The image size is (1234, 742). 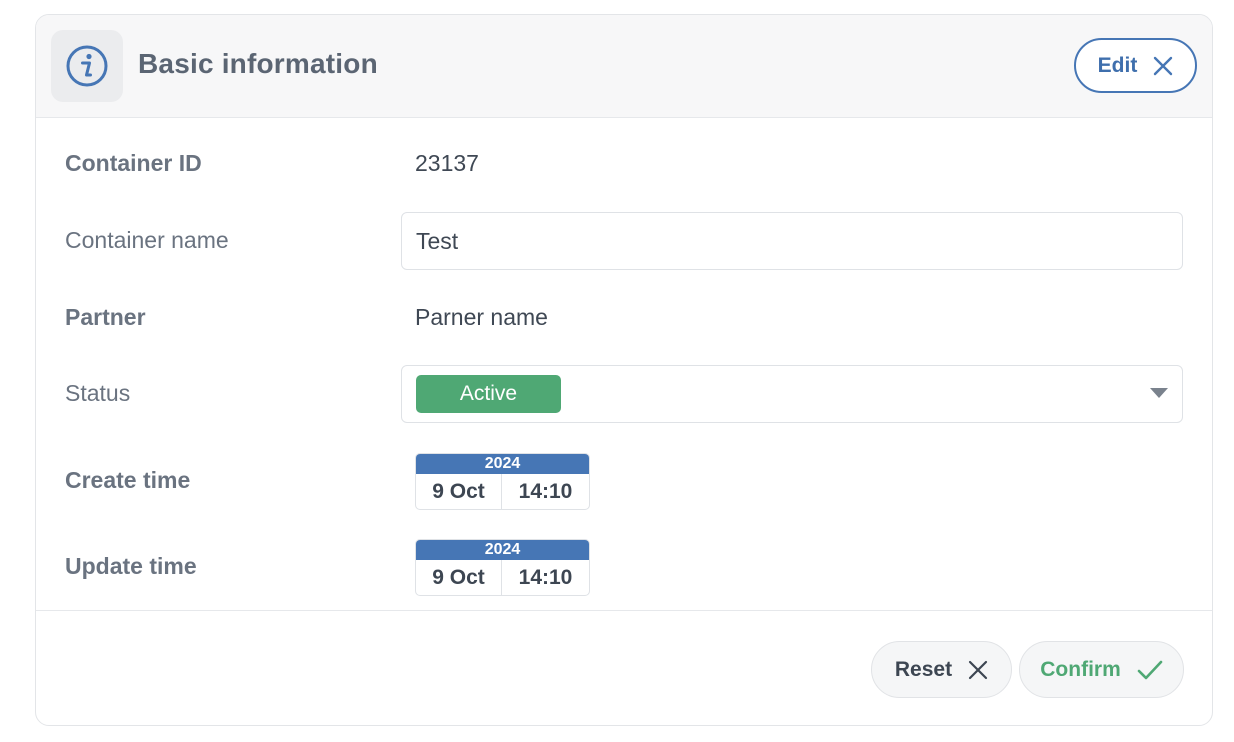 What do you see at coordinates (459, 577) in the screenshot?
I see `update-time-day: 9 Oct` at bounding box center [459, 577].